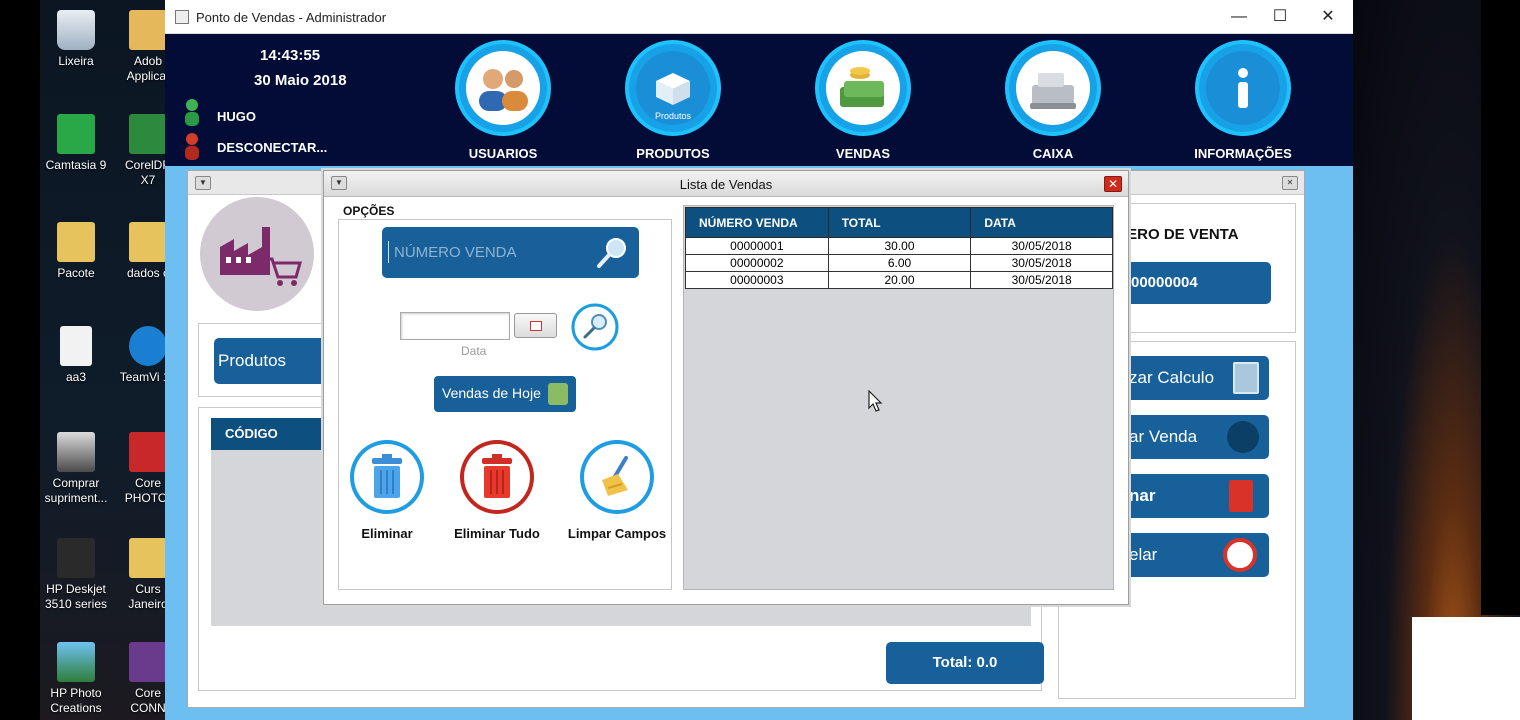 This screenshot has width=1520, height=720. Describe the element at coordinates (76, 377) in the screenshot. I see `desktop-icon-label: aa3` at that location.